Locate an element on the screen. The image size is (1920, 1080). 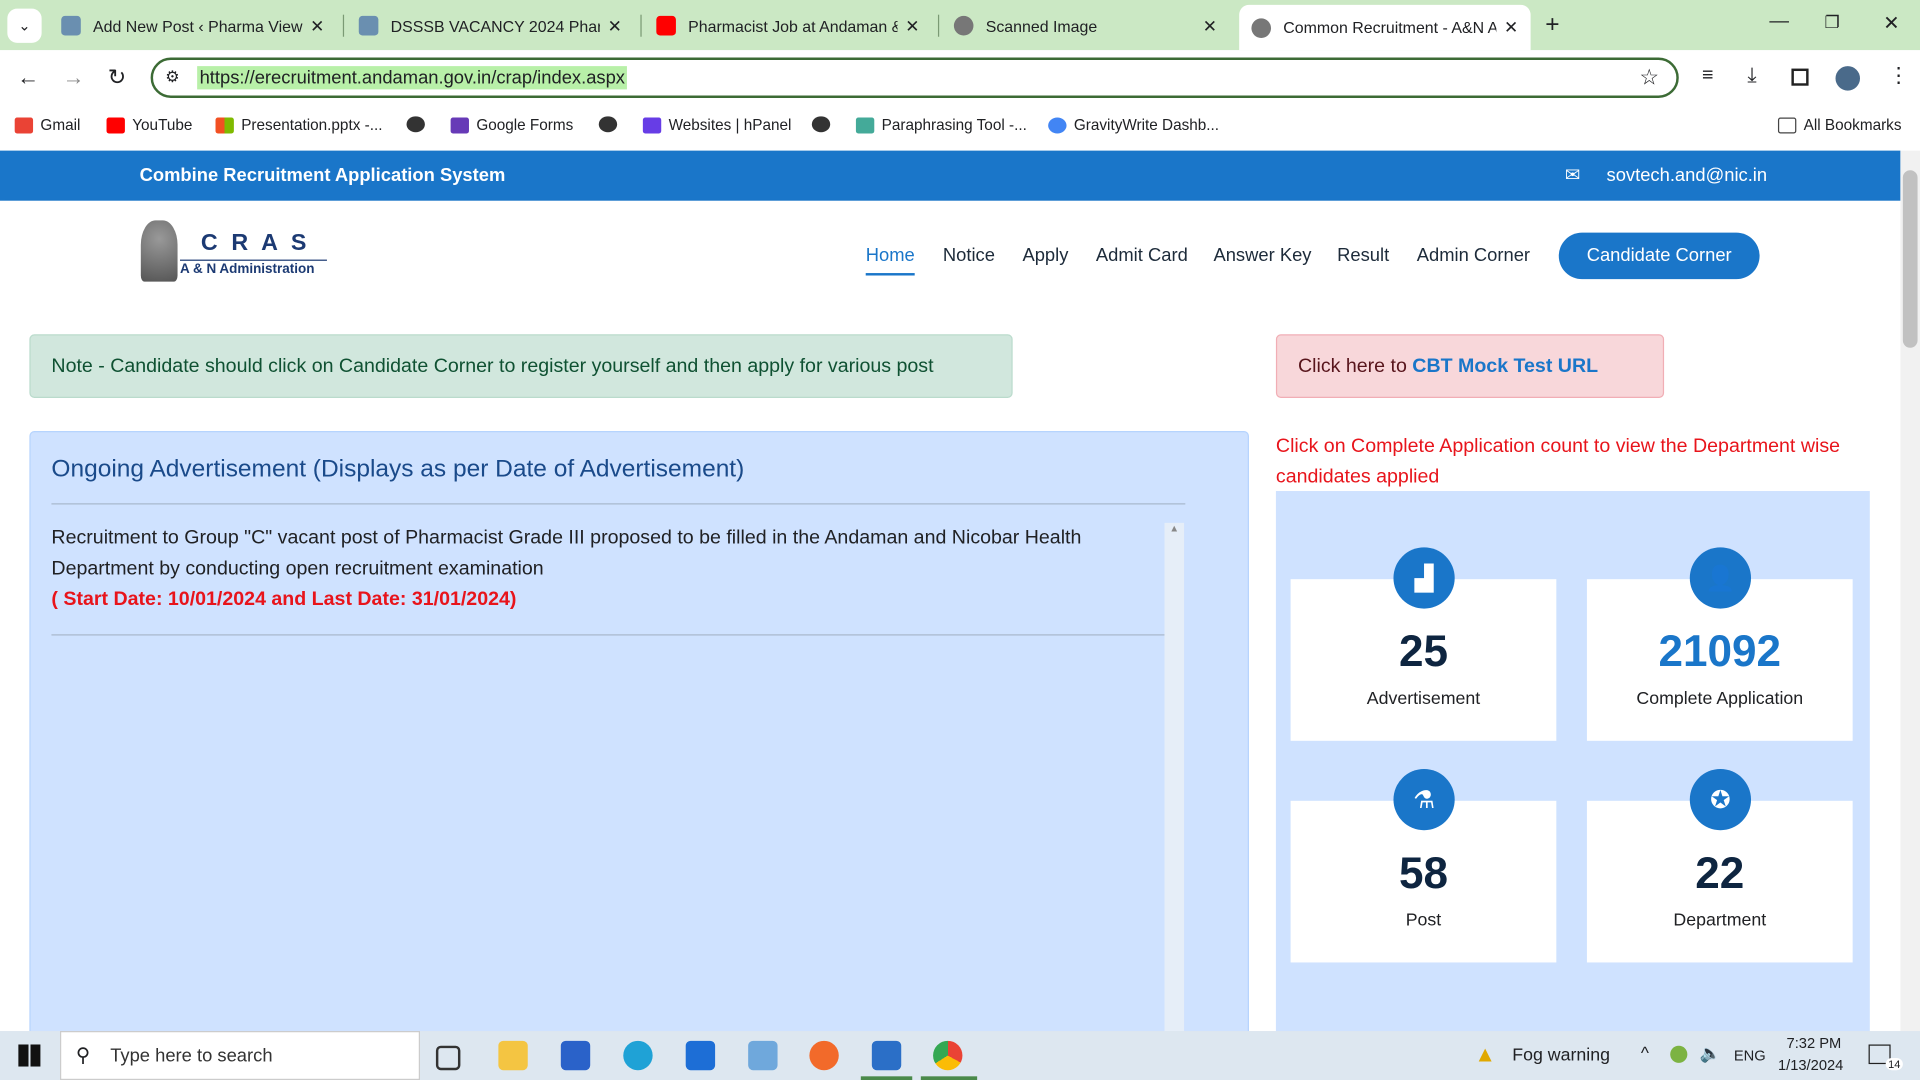
logo-subtext: A & N Administration is located at coordinates (253, 268).